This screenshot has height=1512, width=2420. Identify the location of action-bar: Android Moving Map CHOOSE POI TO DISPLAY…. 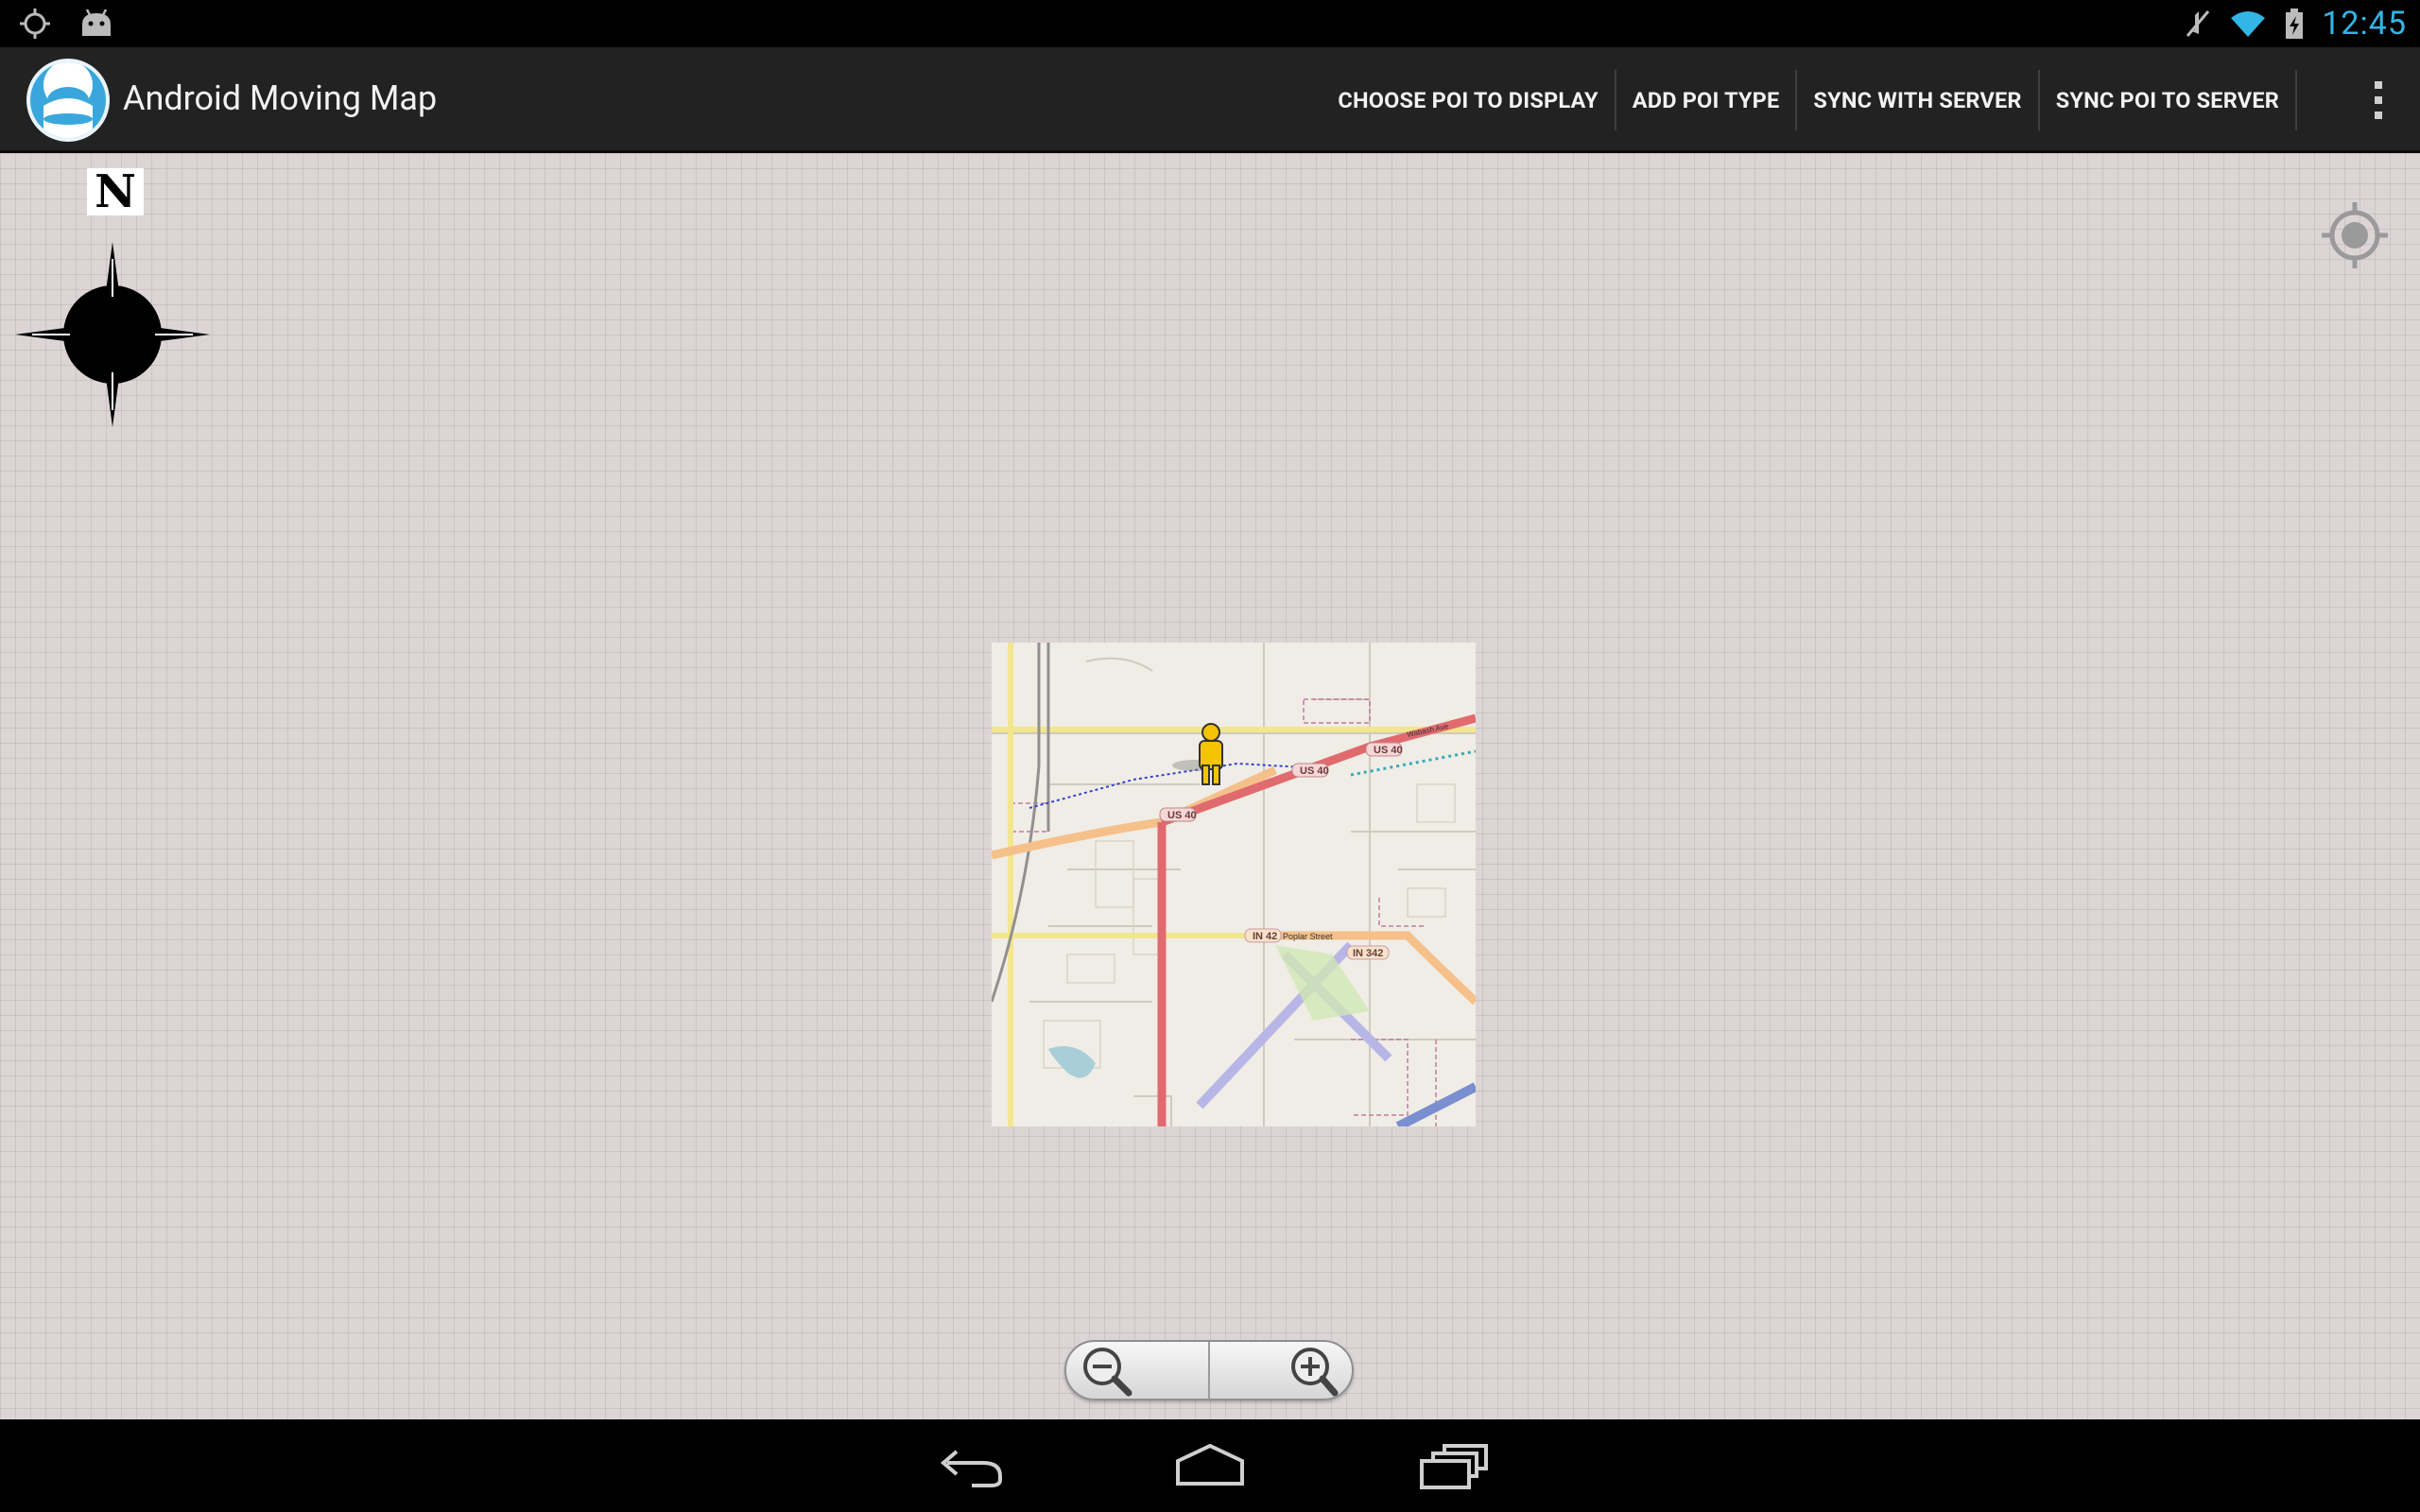
(1210, 100).